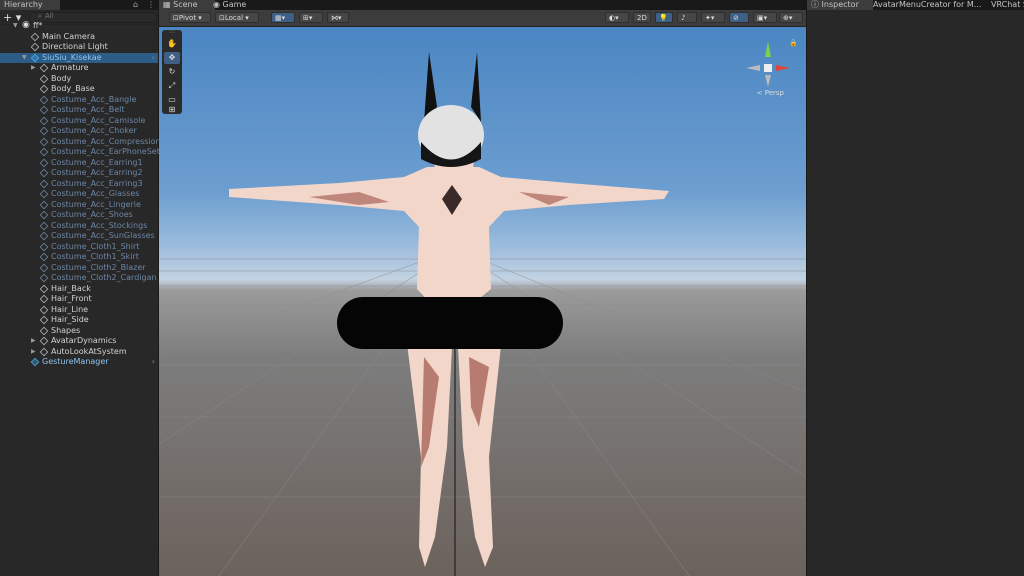  I want to click on scene-tools-overlay: :::: ✋ ✥ ↻ ⤢ ▭ ⊞, so click(172, 72).